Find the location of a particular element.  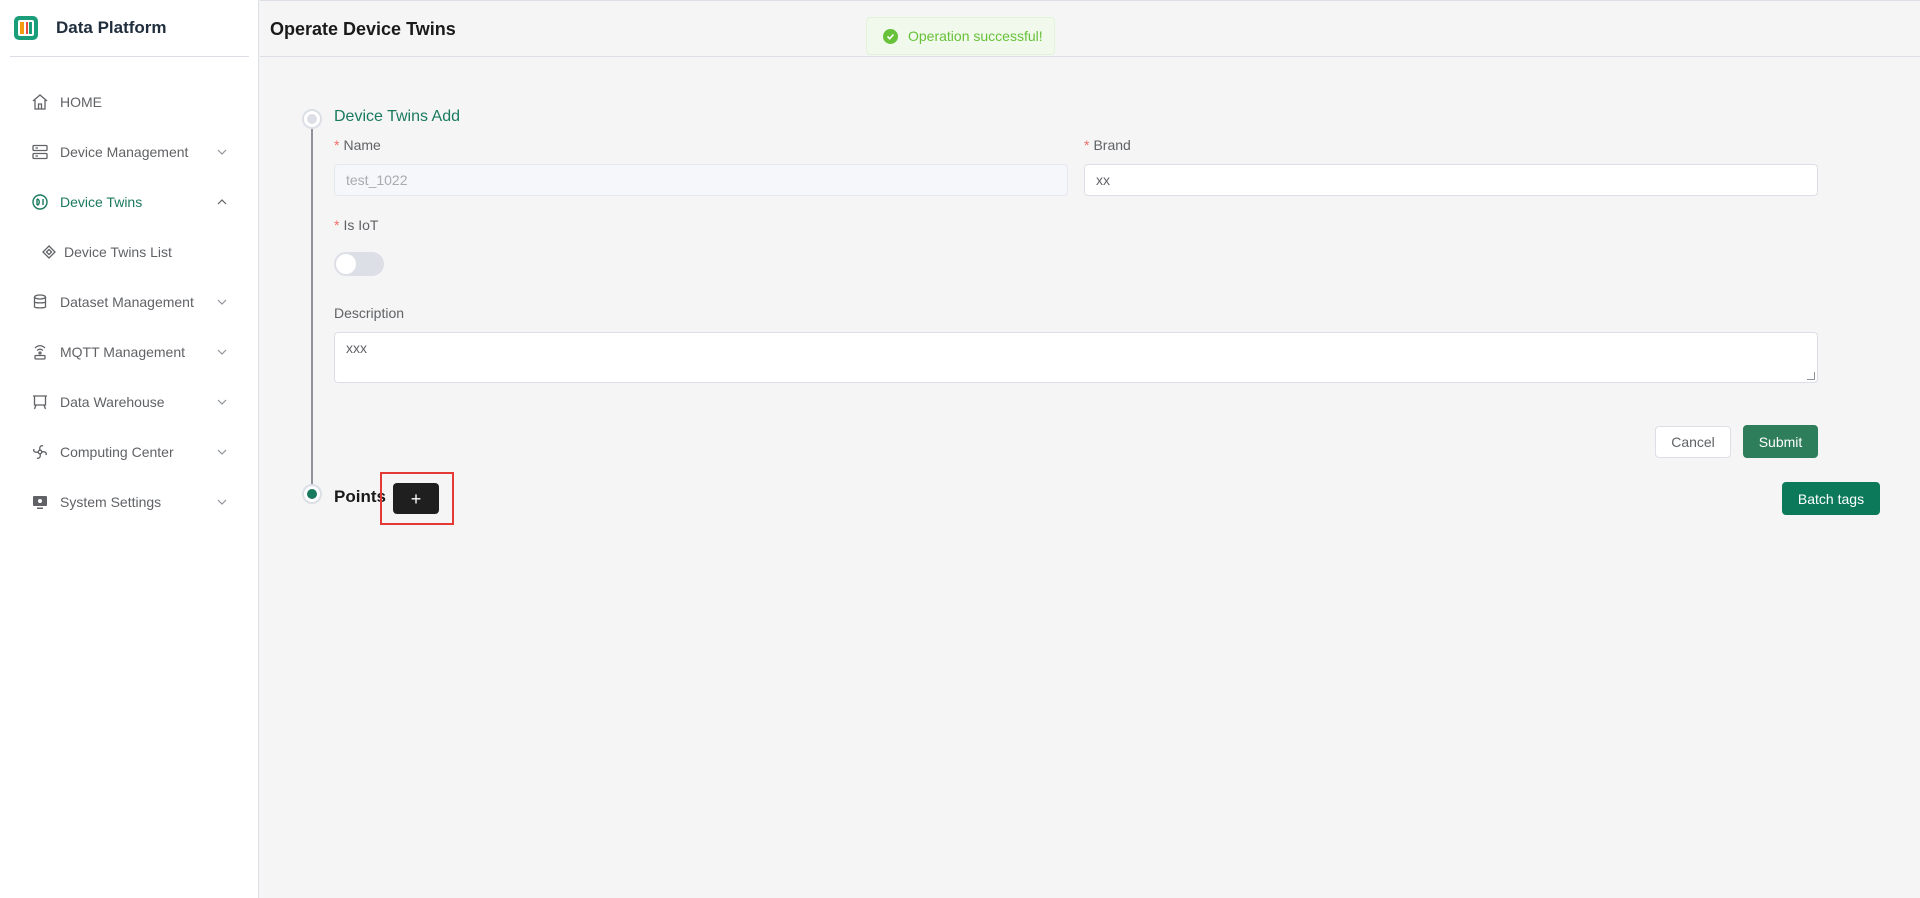

resize-handle is located at coordinates (1811, 376).